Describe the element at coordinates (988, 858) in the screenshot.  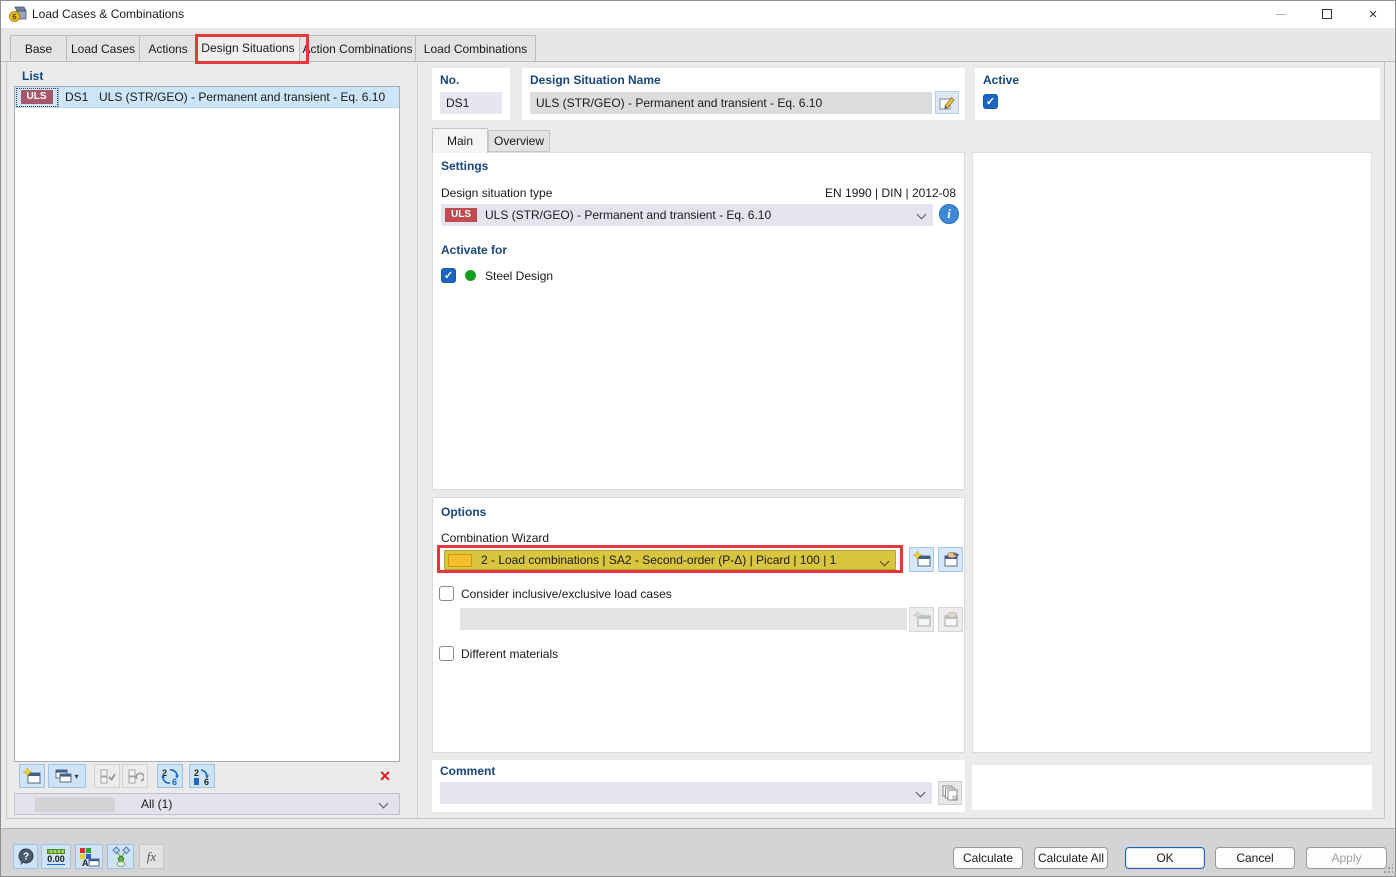
I see `calculate-button: Calculate` at that location.